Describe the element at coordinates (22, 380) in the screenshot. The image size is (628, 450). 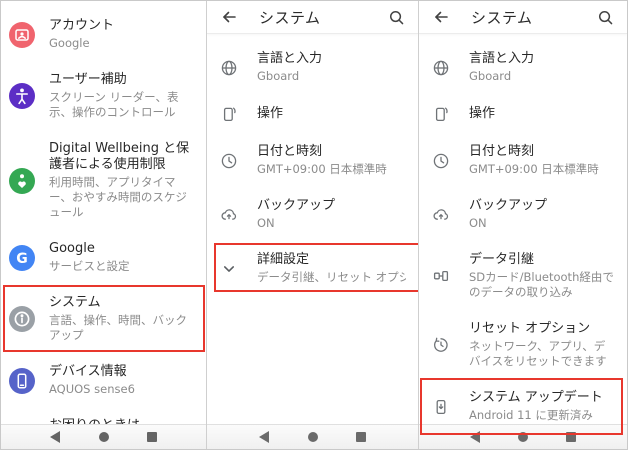
I see `device-info-icon` at that location.